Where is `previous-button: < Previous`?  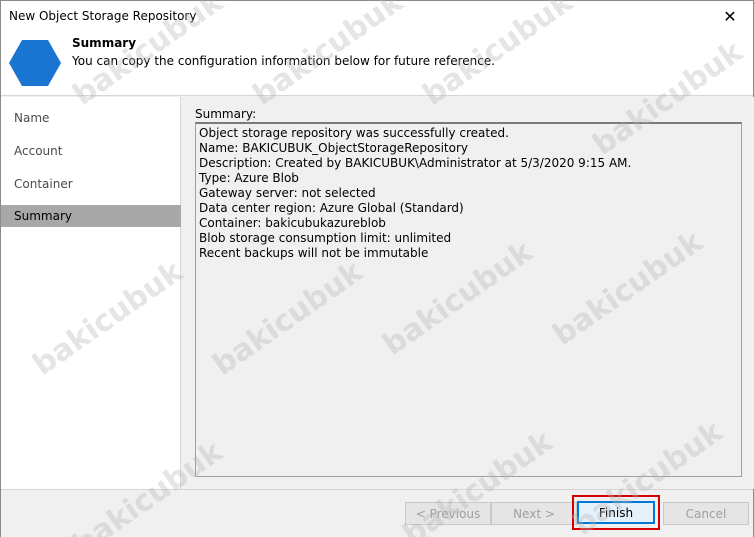 previous-button: < Previous is located at coordinates (448, 513).